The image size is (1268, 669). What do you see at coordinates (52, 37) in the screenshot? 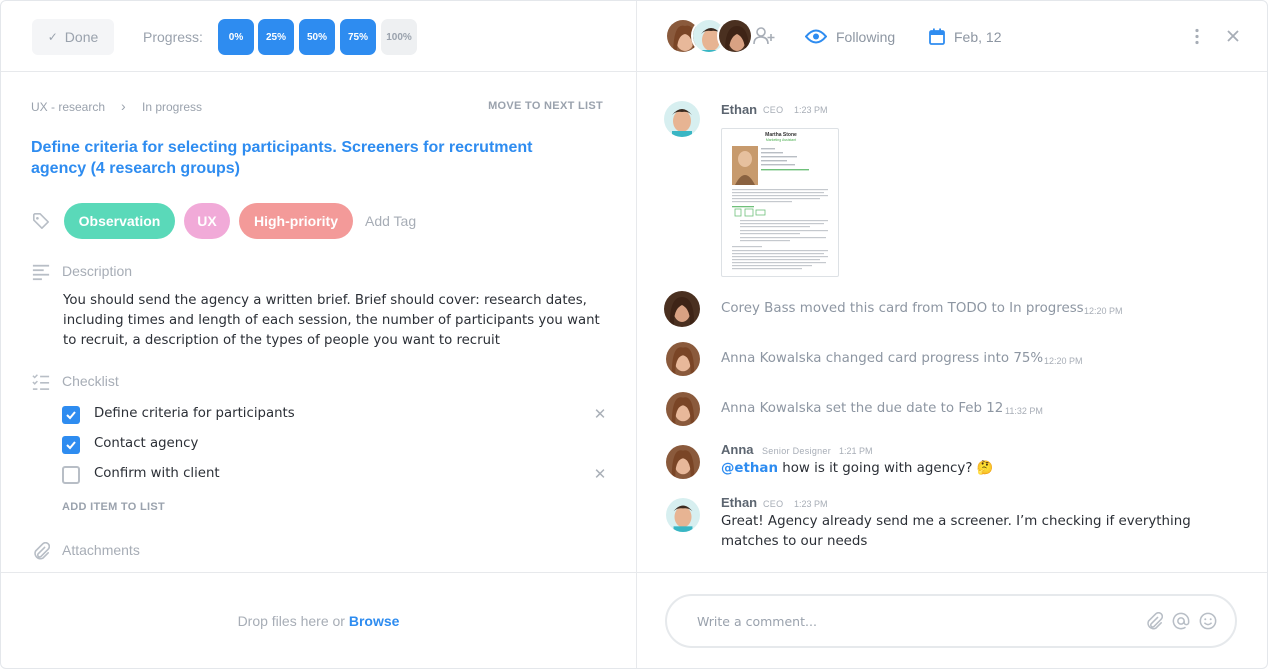
I see `check-icon: ✓` at bounding box center [52, 37].